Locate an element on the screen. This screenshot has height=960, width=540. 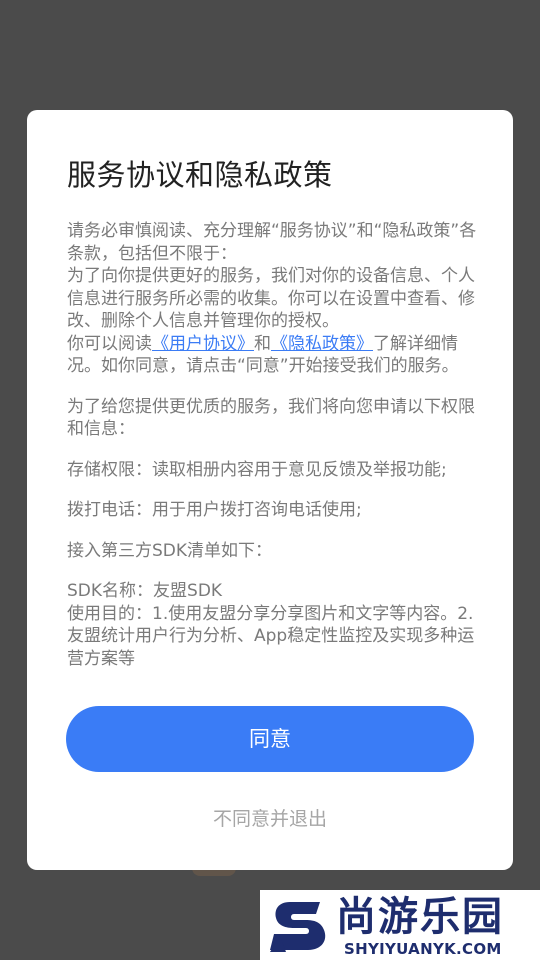
watermark-logo-icon is located at coordinates (298, 927).